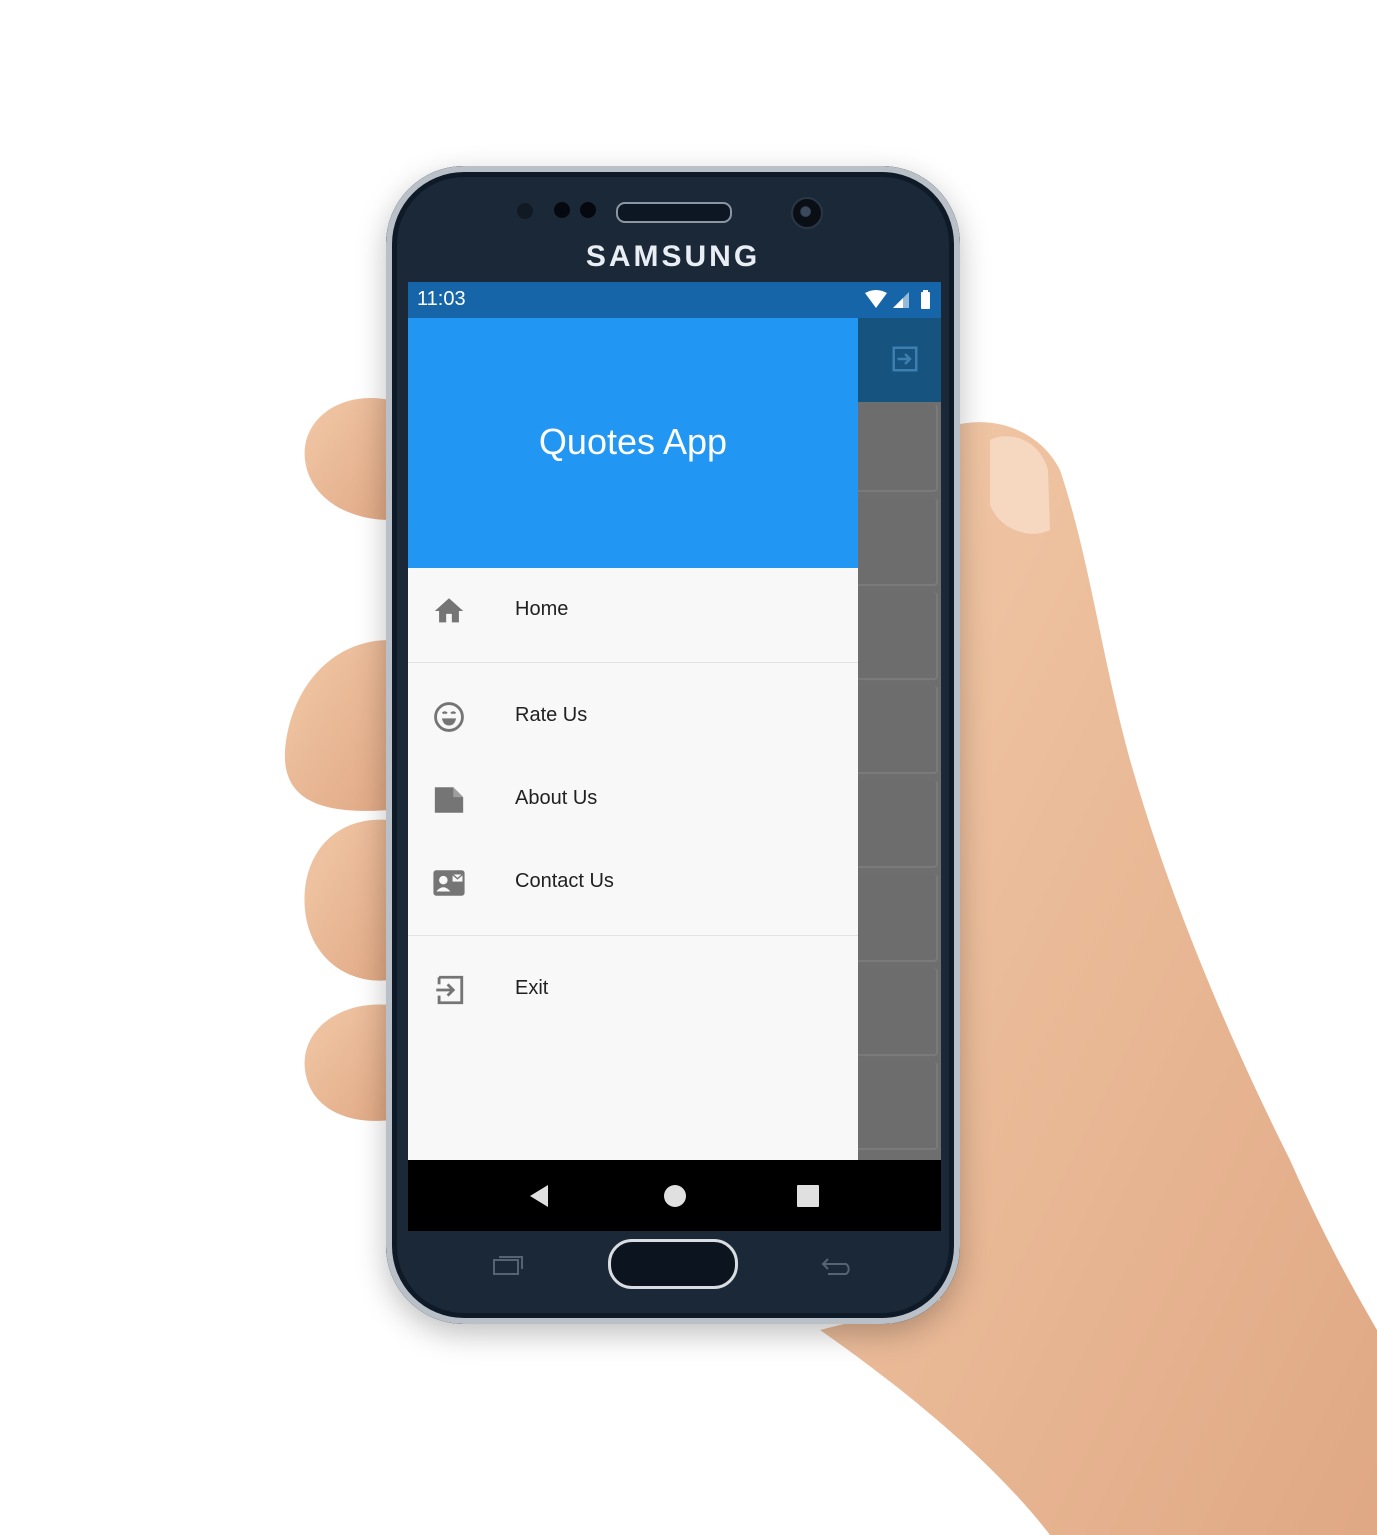 The width and height of the screenshot is (1377, 1535). Describe the element at coordinates (525, 211) in the screenshot. I see `proximity-sensor` at that location.